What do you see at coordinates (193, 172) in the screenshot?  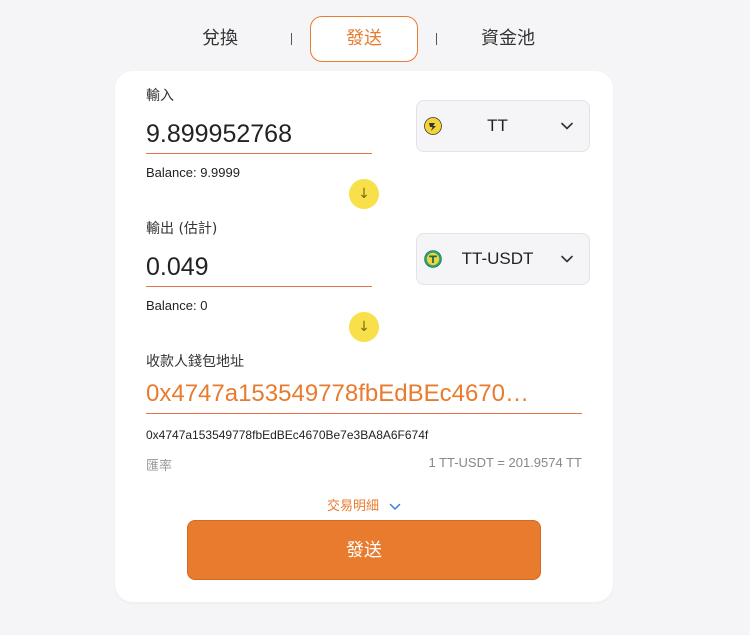 I see `input-balance: Balance: 9.9999` at bounding box center [193, 172].